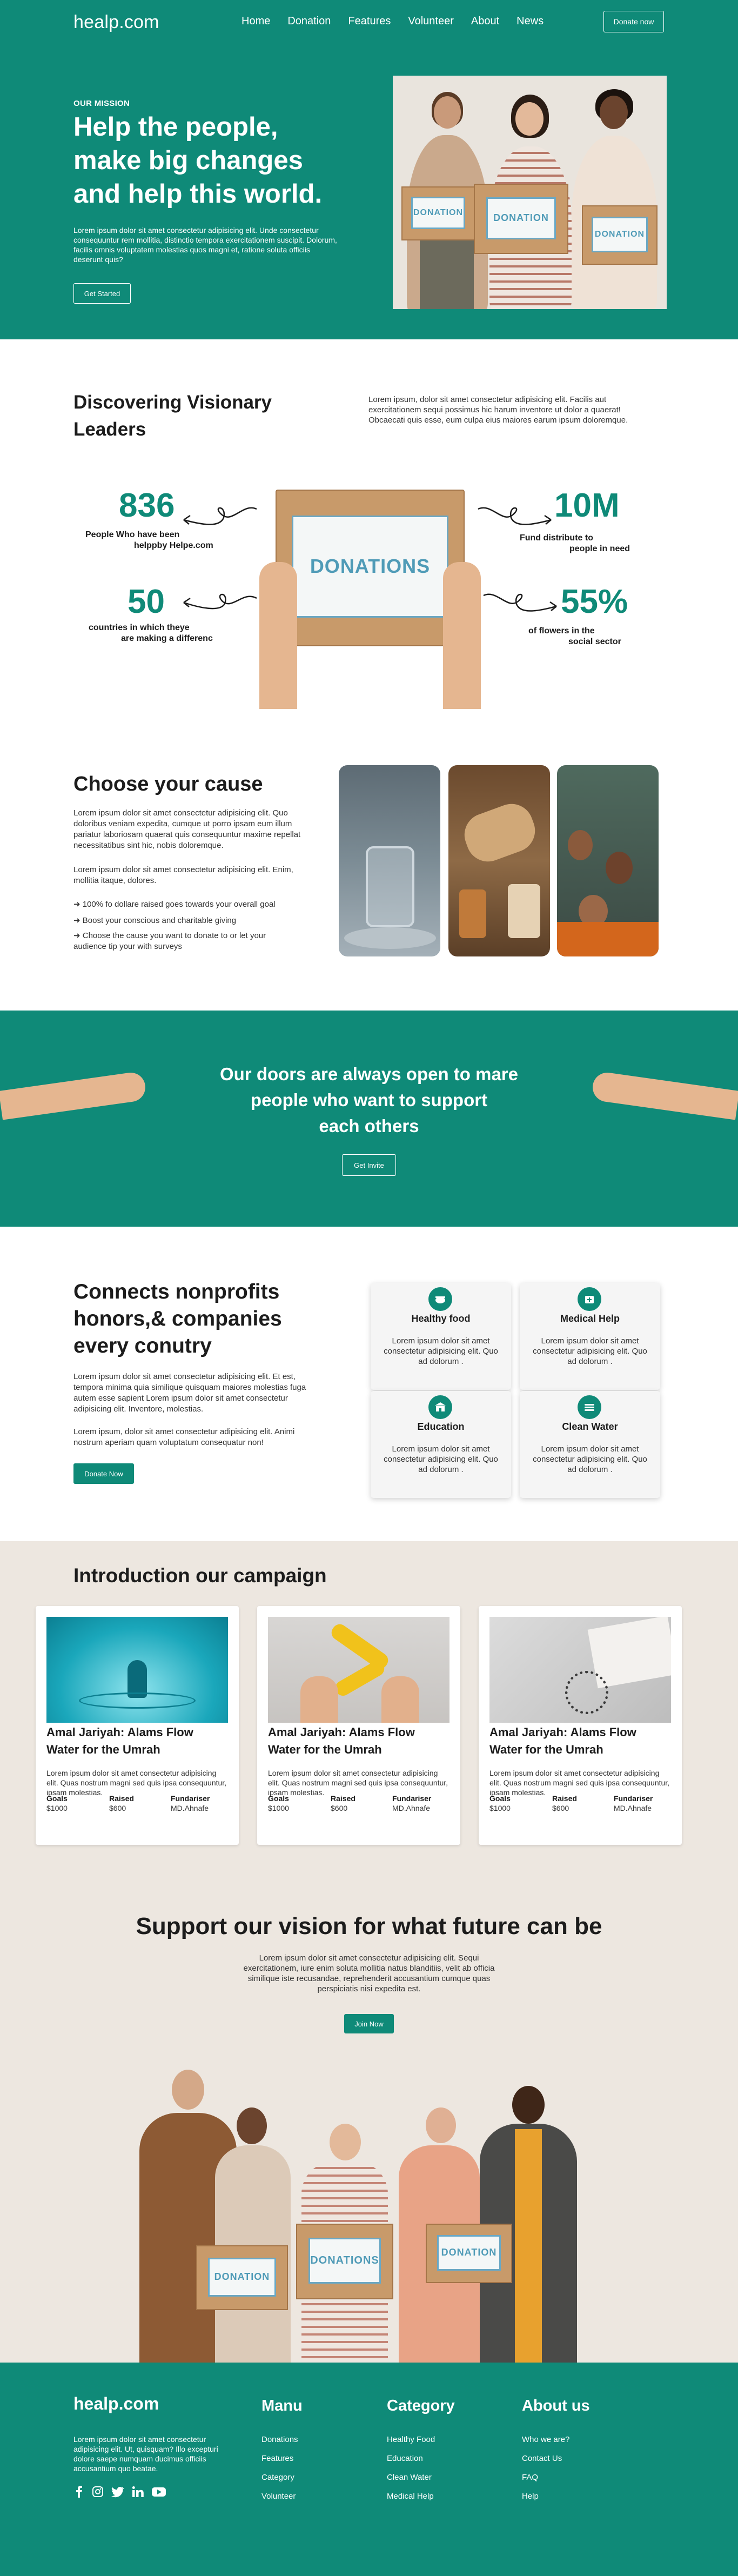  I want to click on footer-link: Help, so click(530, 2496).